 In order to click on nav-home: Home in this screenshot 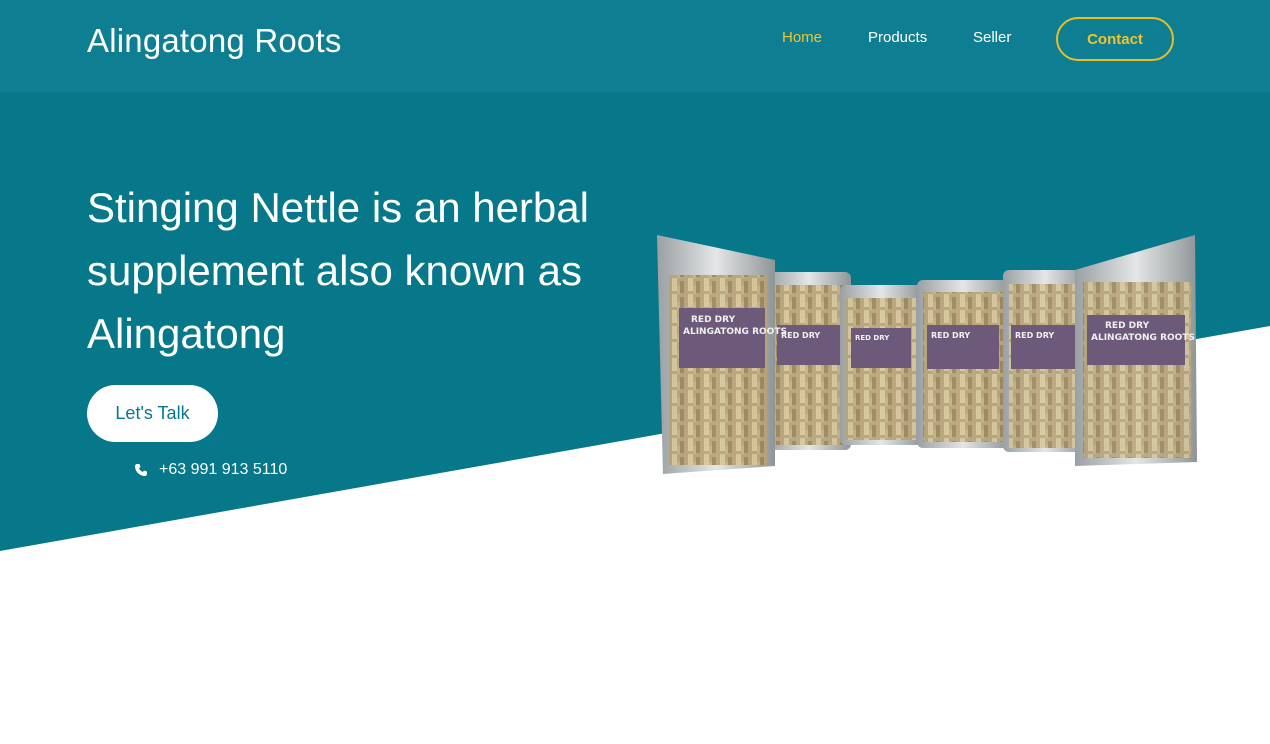, I will do `click(802, 37)`.